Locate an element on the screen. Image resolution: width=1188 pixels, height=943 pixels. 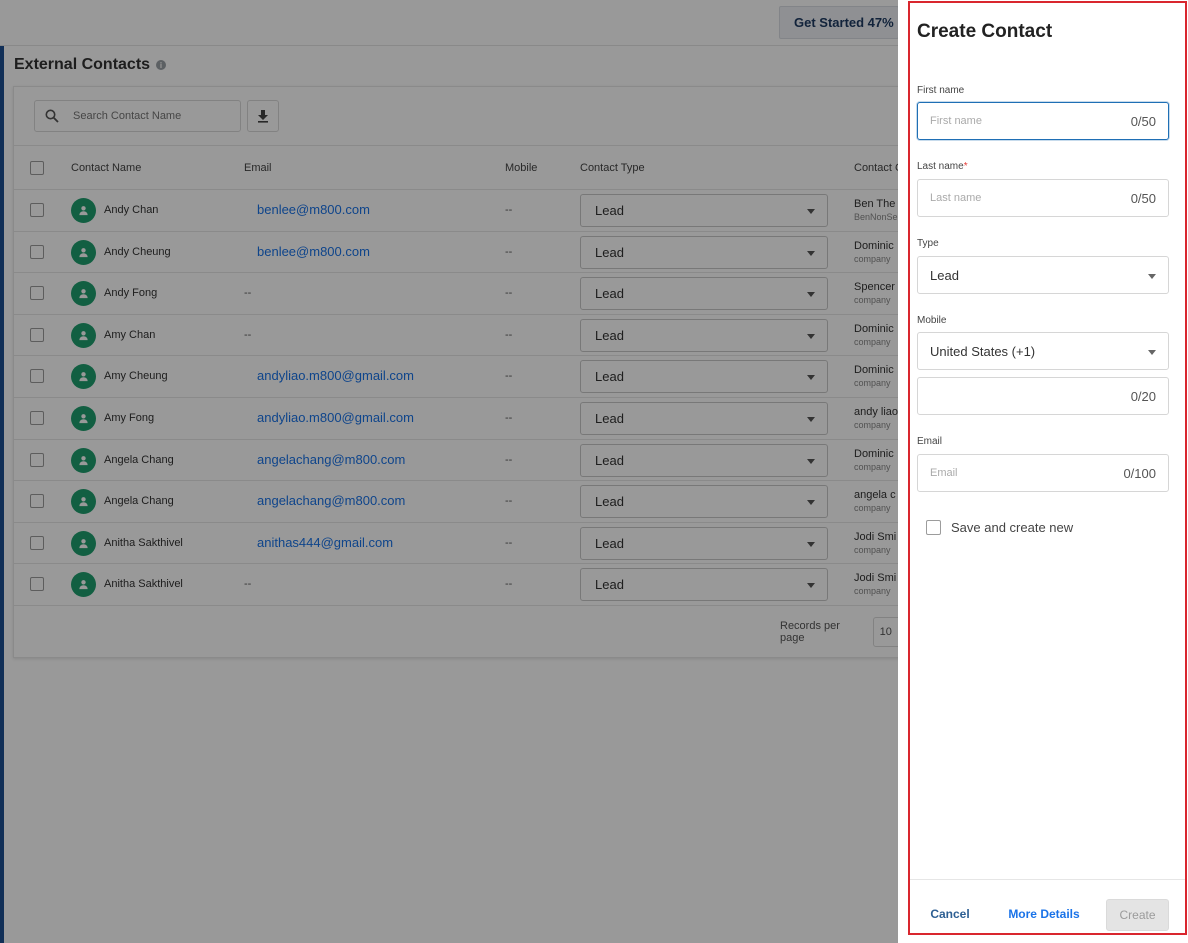
last-name-label-text: Last name is located at coordinates (940, 166).